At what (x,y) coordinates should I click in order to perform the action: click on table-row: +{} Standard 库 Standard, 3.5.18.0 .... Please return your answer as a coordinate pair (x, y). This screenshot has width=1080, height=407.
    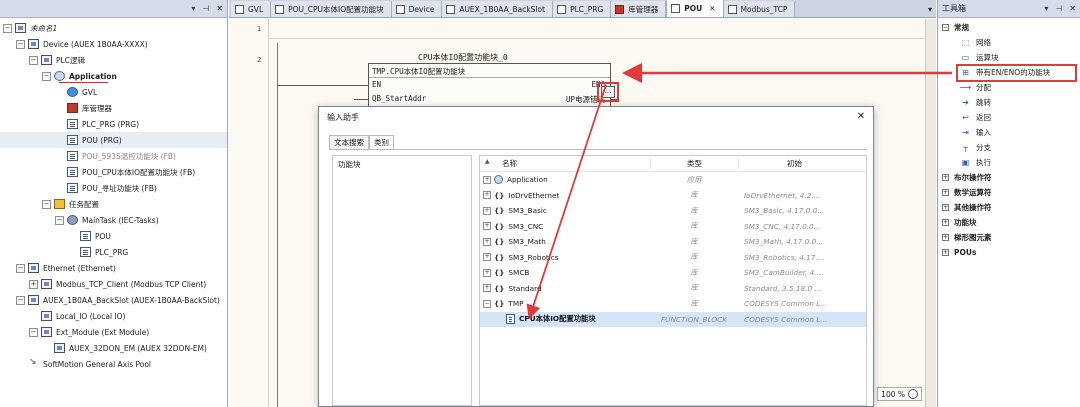
    Looking at the image, I should click on (673, 289).